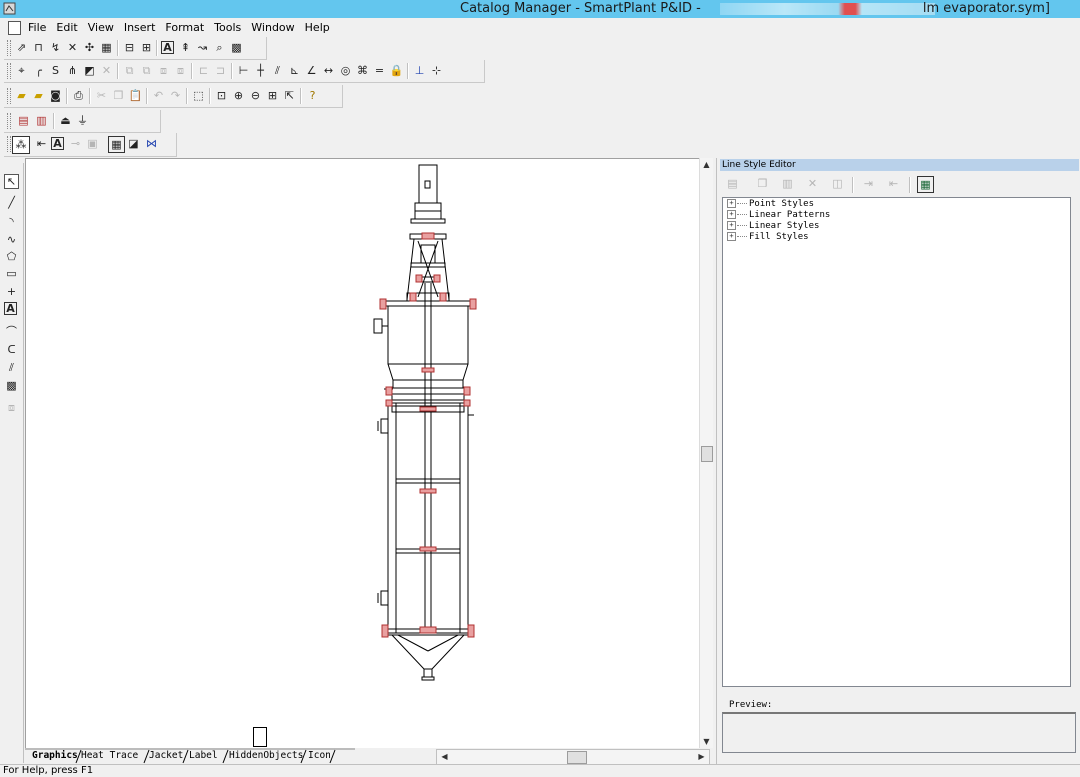 The height and width of the screenshot is (777, 1080). What do you see at coordinates (55, 47) in the screenshot?
I see `place-rotate-icon: ↯` at bounding box center [55, 47].